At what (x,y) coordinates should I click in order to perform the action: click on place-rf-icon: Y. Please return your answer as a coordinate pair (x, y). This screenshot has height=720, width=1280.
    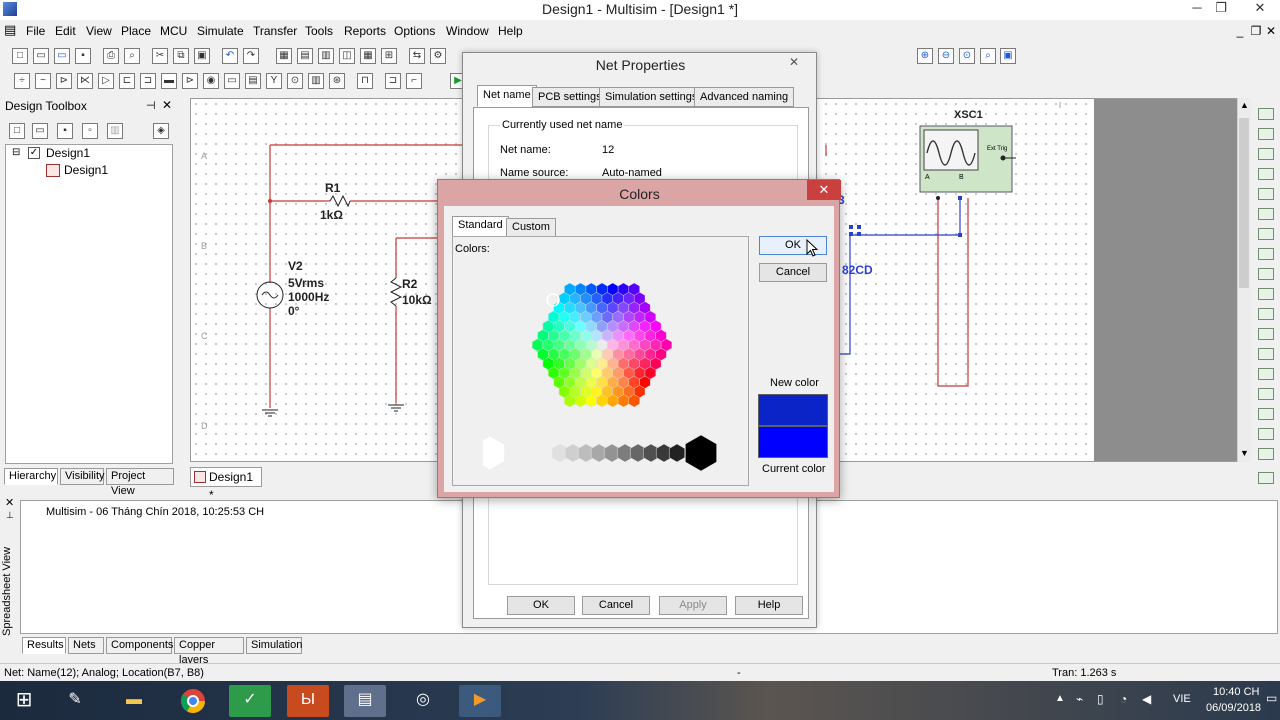
    Looking at the image, I should click on (274, 81).